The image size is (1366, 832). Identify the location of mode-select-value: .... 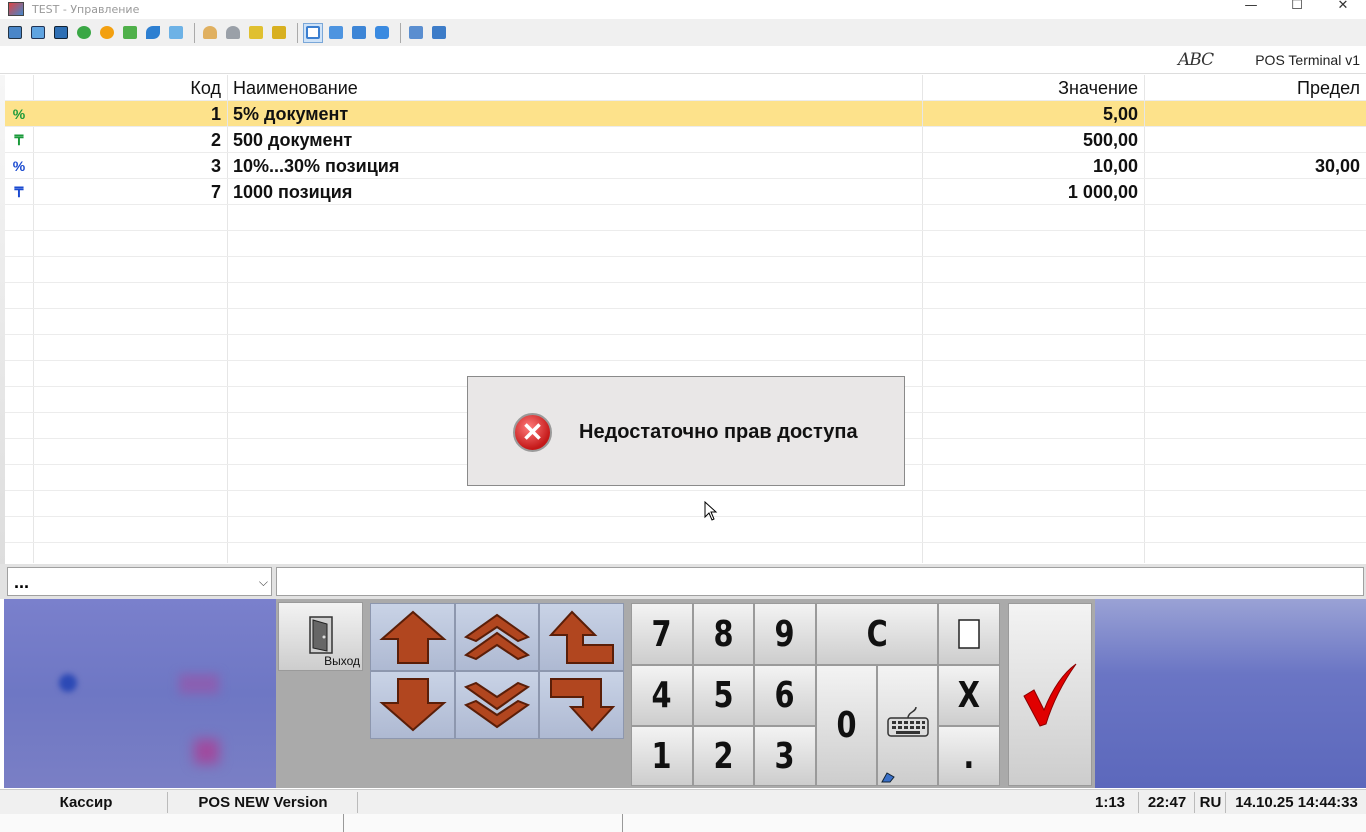
(22, 582).